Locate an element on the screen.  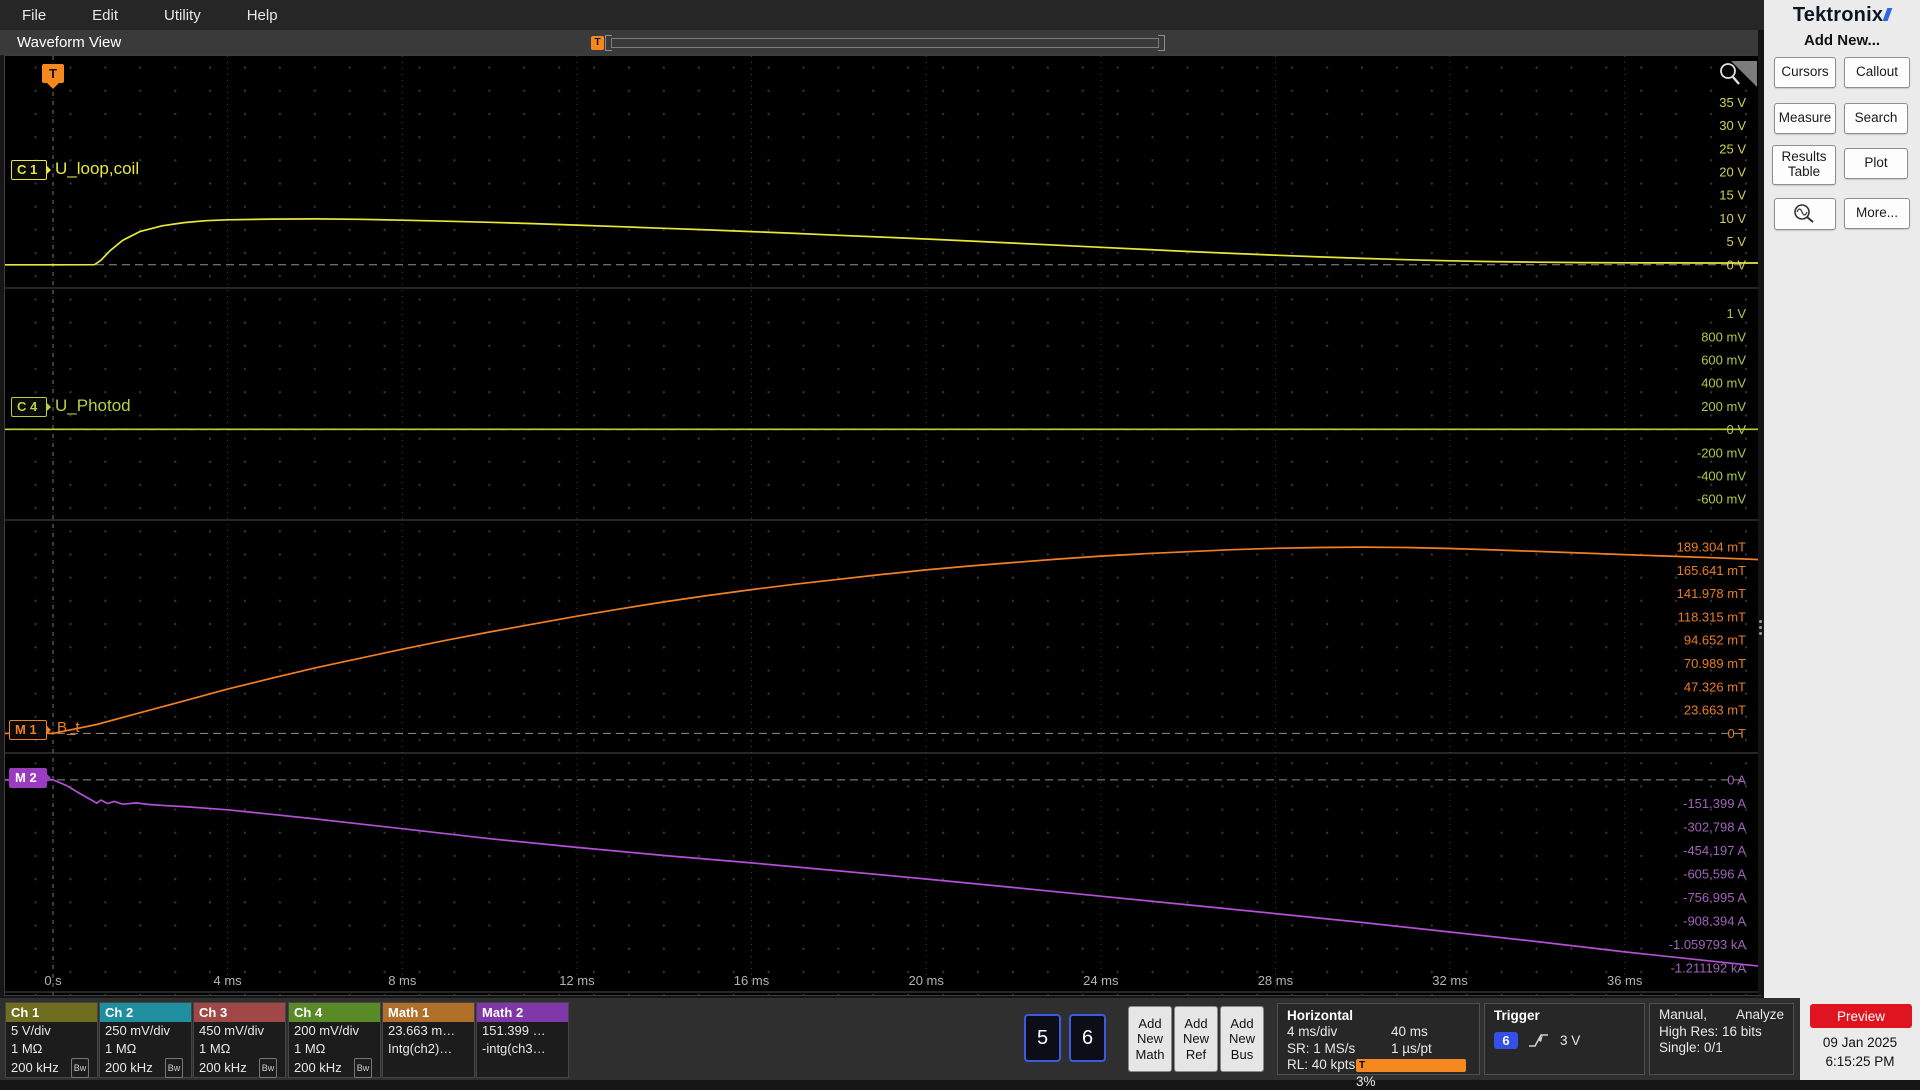
channel-badge-title: Ch 2 is located at coordinates (145, 1012).